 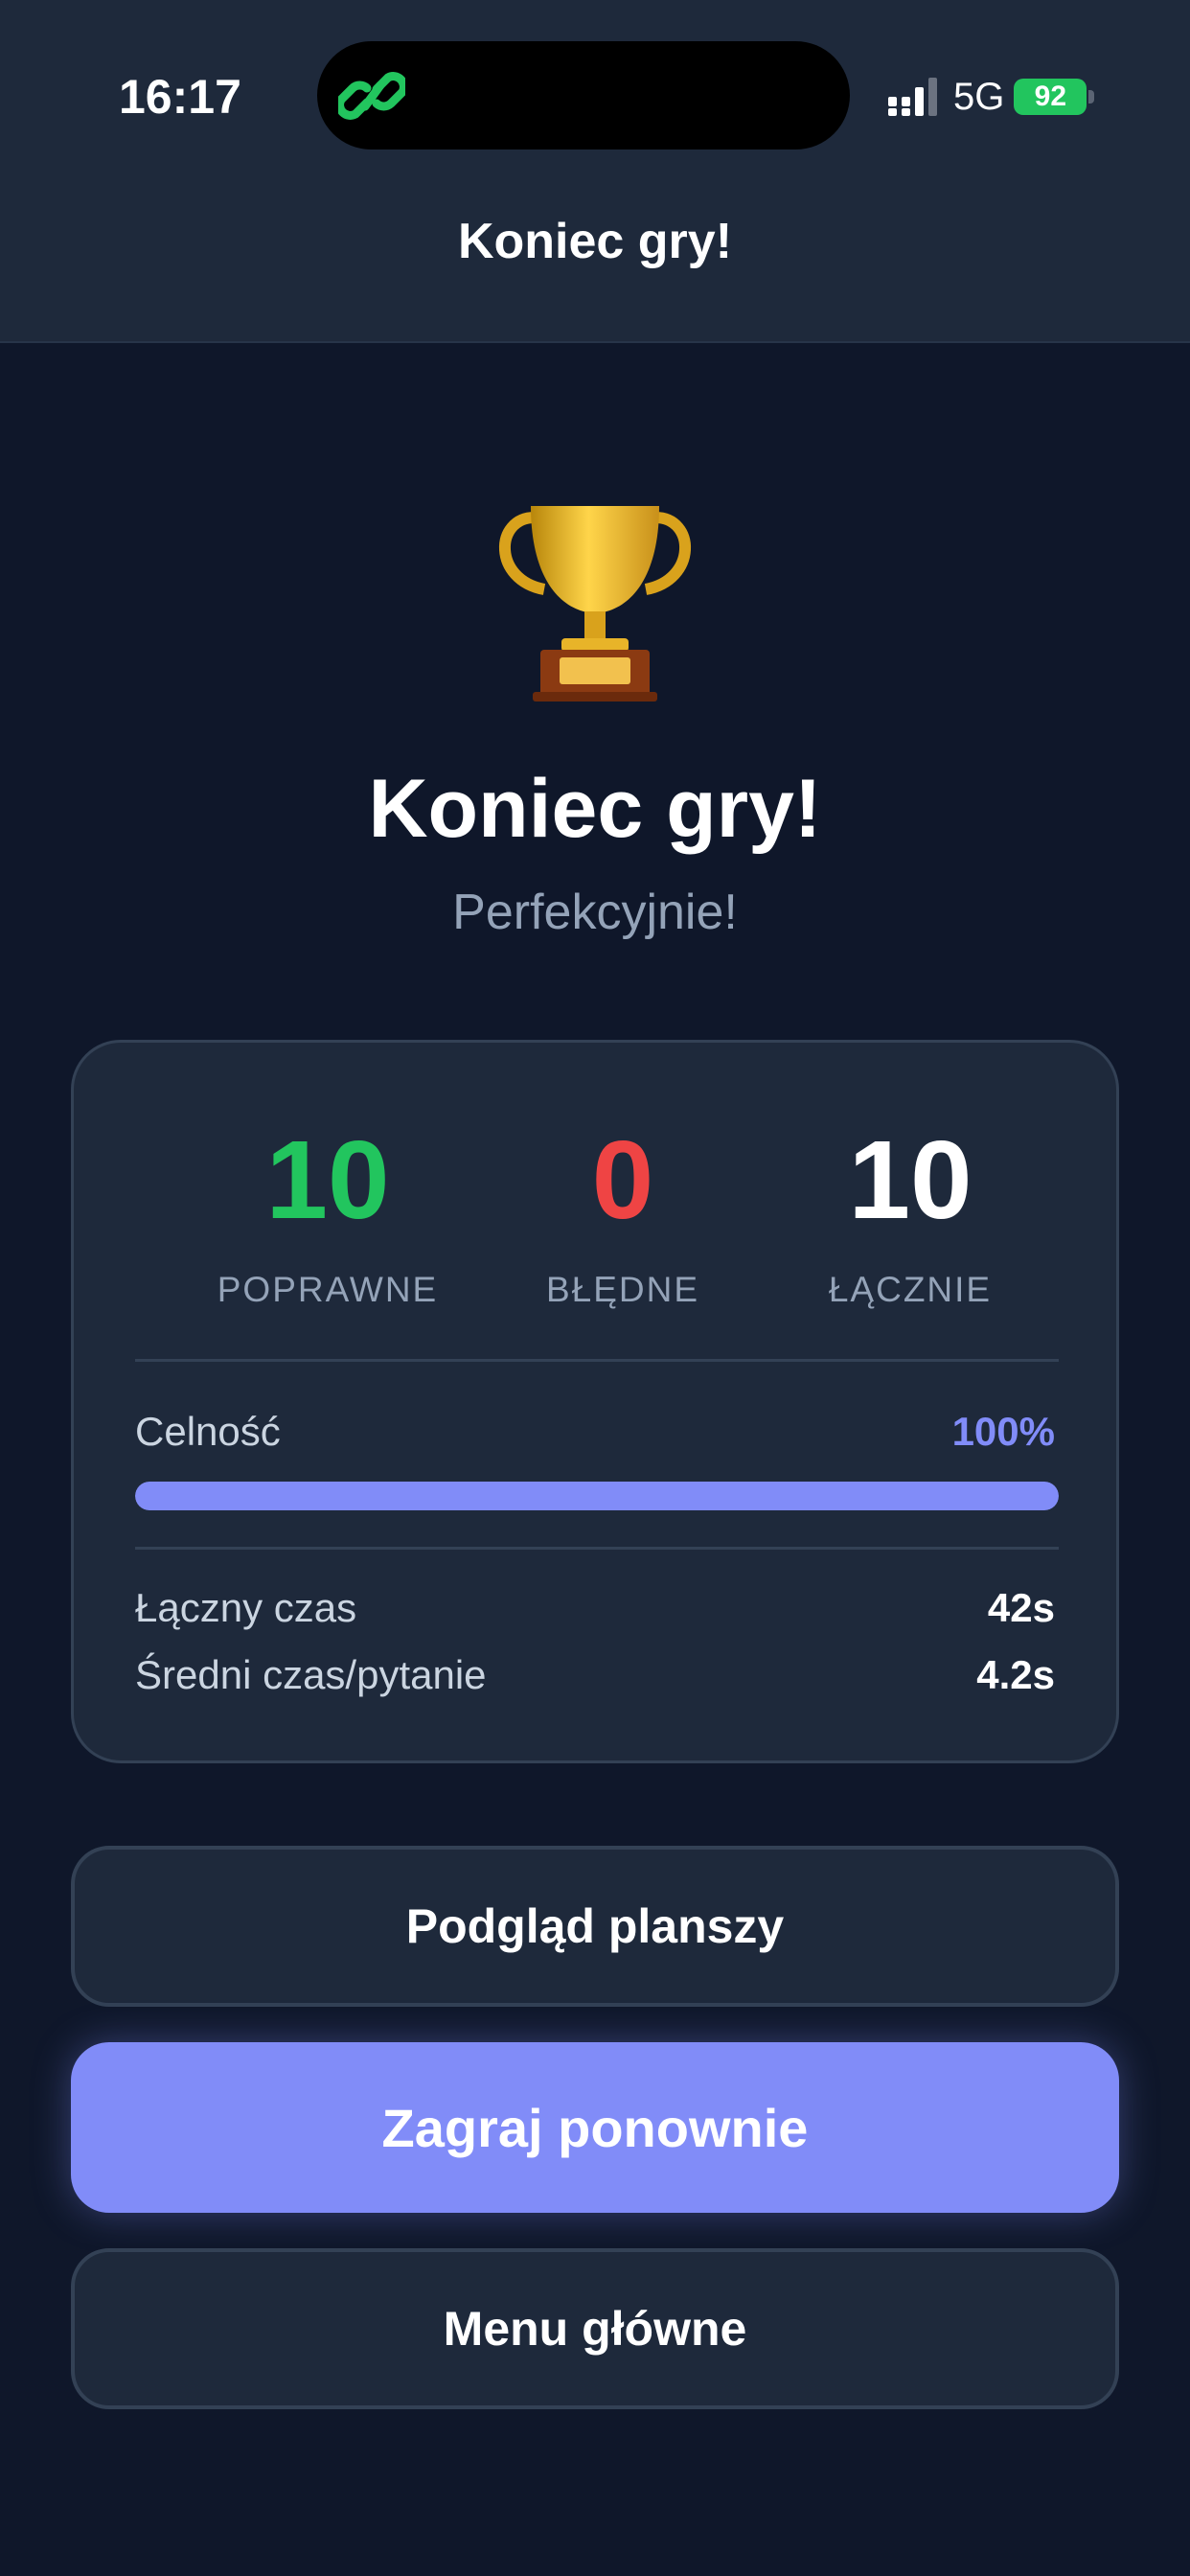 I want to click on battery-level: 92, so click(x=1050, y=96).